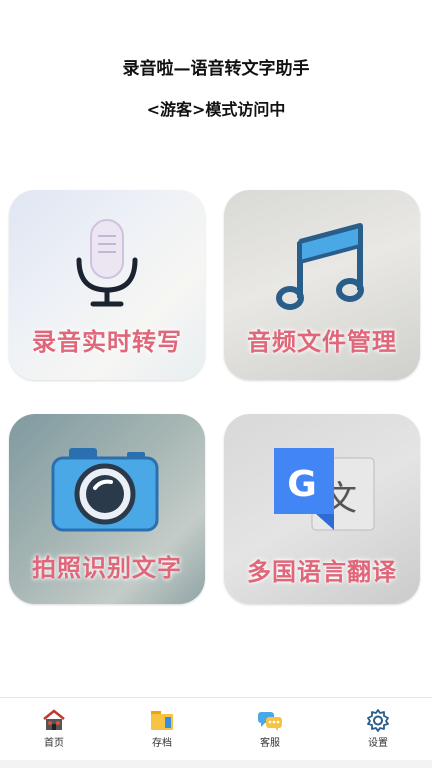  I want to click on tab-archive: 存档, so click(162, 729).